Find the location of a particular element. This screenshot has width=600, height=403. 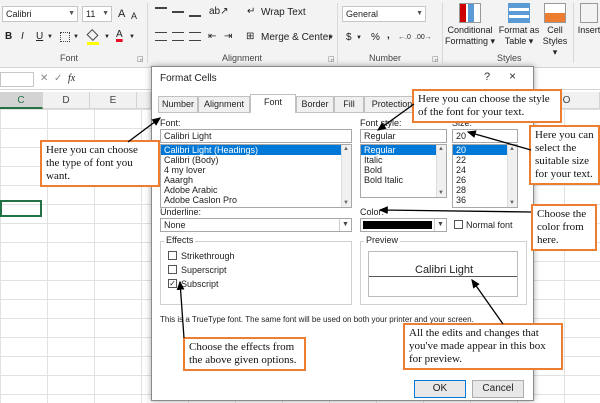

arrow-effects is located at coordinates (180, 309).